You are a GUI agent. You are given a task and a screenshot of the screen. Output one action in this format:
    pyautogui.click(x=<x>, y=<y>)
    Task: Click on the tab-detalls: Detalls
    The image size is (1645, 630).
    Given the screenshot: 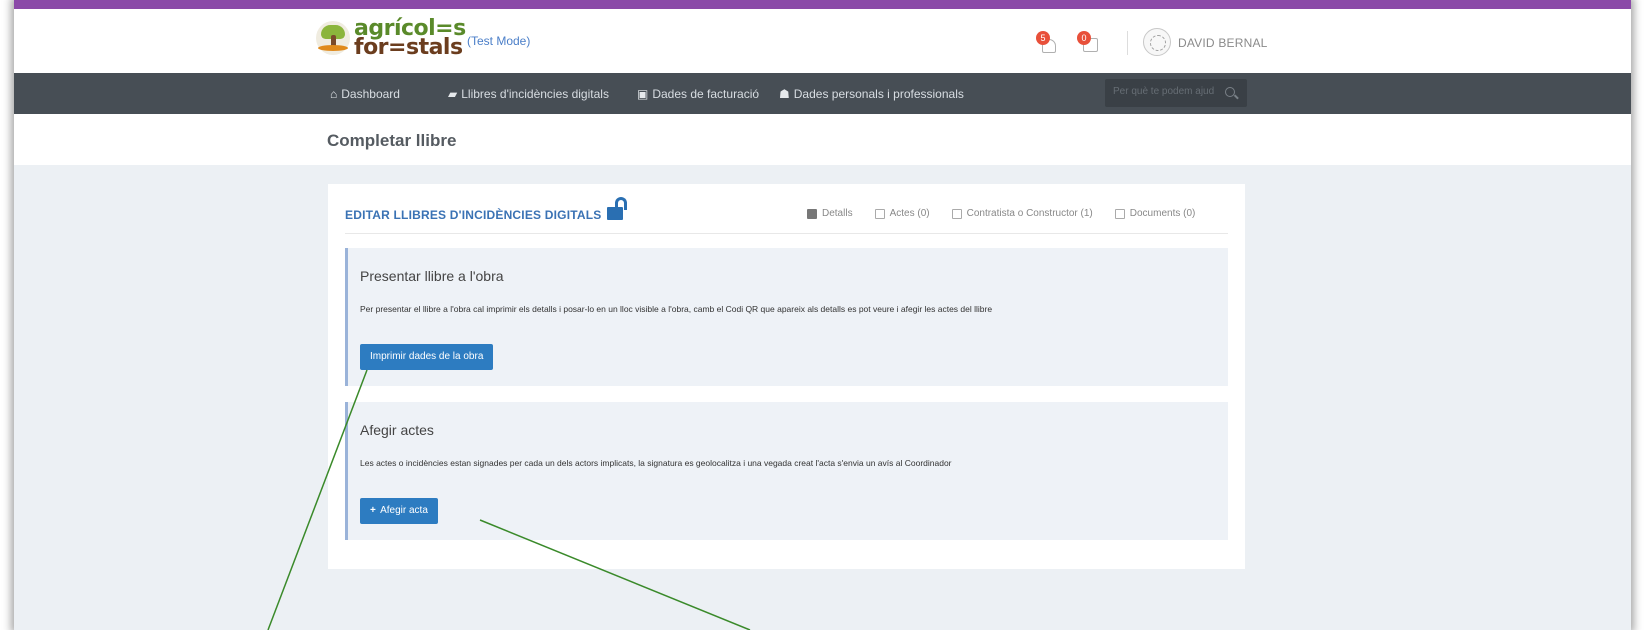 What is the action you would take?
    pyautogui.click(x=830, y=213)
    